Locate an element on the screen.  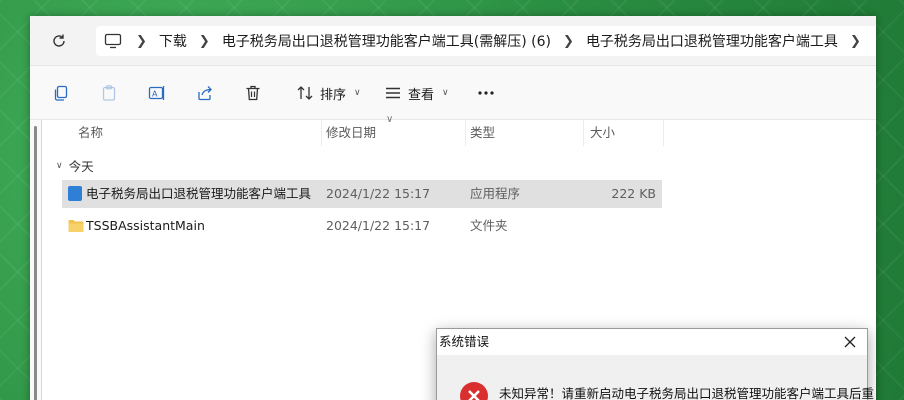
file-type: 文件夹 is located at coordinates (489, 225).